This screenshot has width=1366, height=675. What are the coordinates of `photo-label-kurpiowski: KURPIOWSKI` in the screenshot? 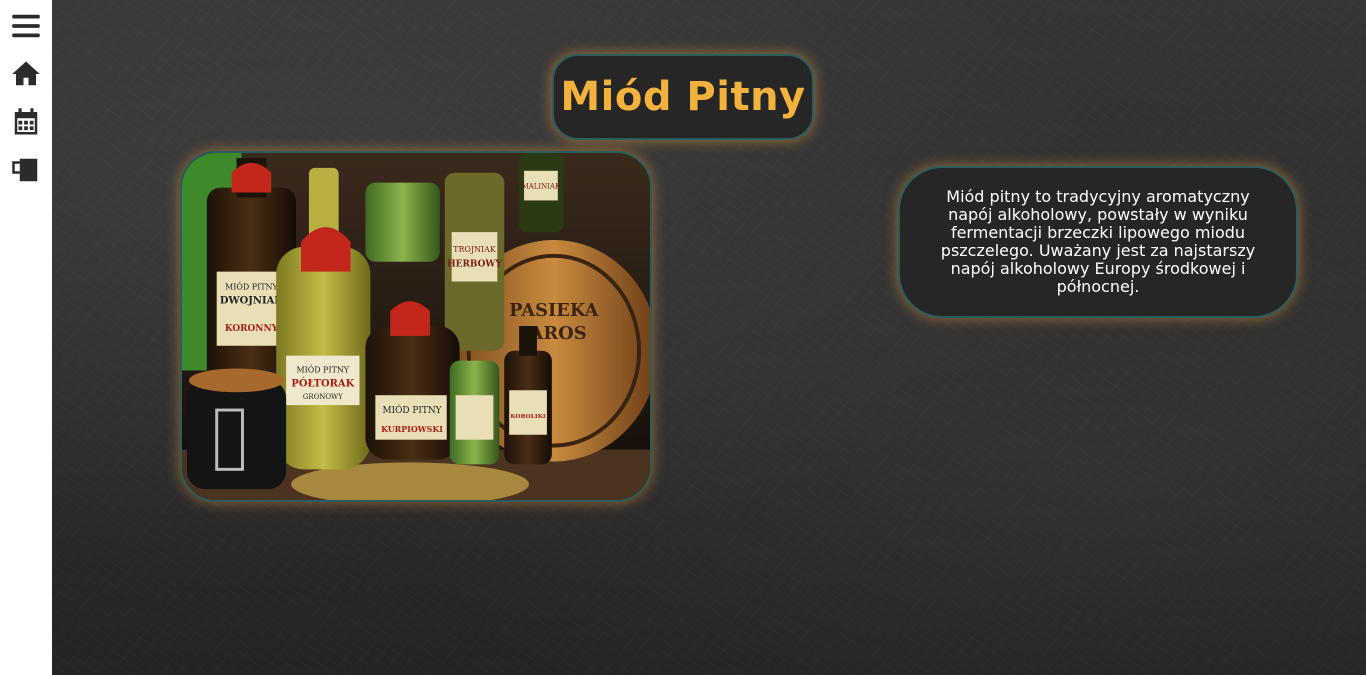 It's located at (412, 429).